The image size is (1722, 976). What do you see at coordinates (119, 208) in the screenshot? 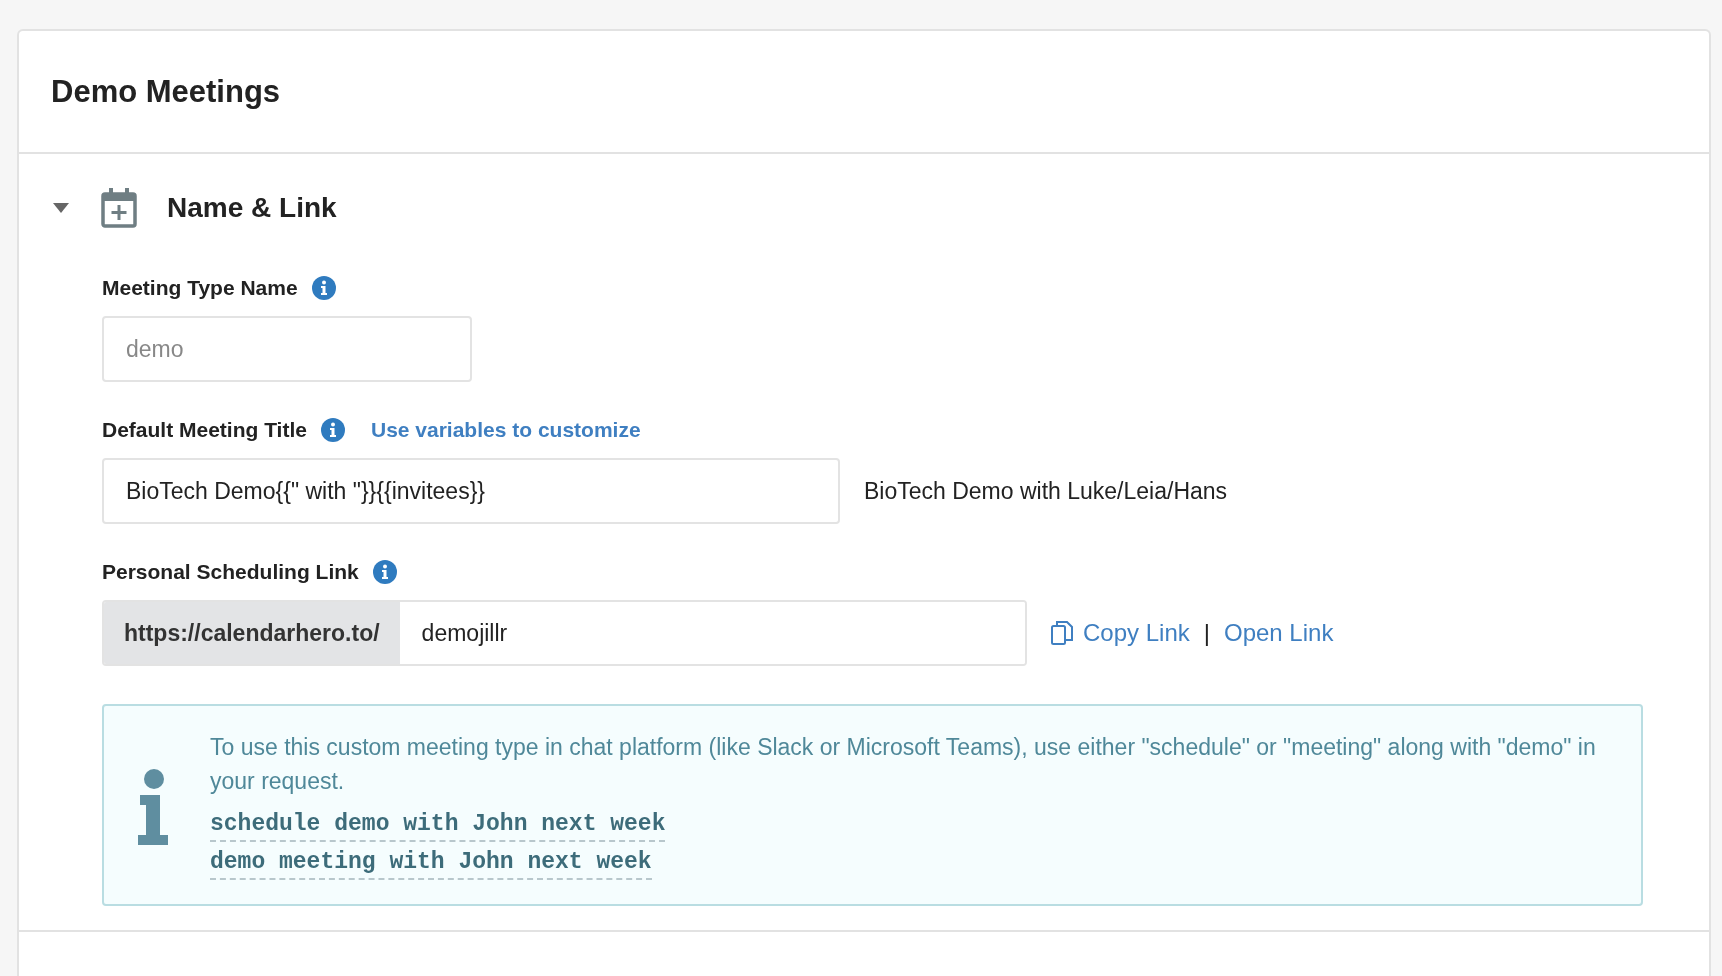
I see `calendar-plus-icon` at bounding box center [119, 208].